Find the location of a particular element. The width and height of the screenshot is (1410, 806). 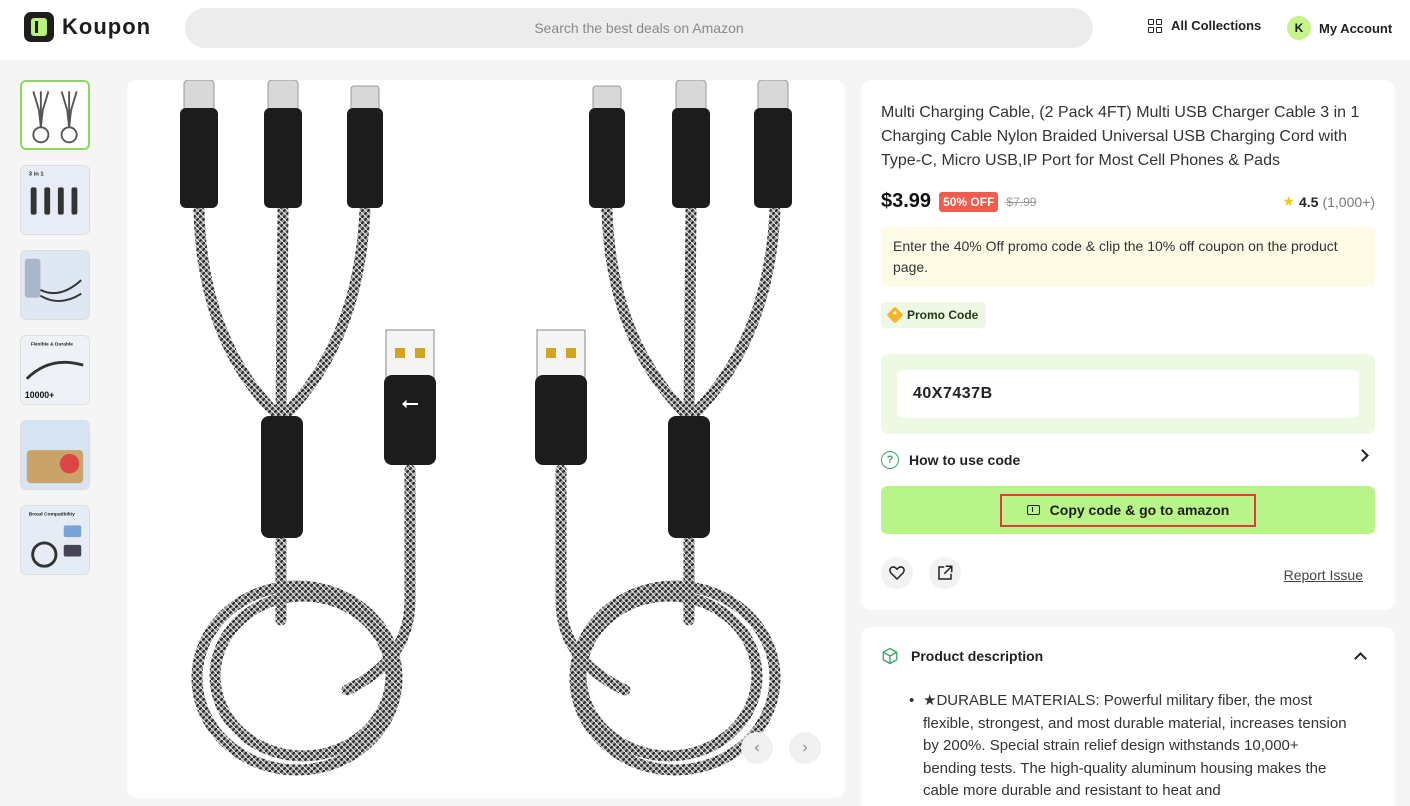

discount-badge: 50% OFF is located at coordinates (969, 201).